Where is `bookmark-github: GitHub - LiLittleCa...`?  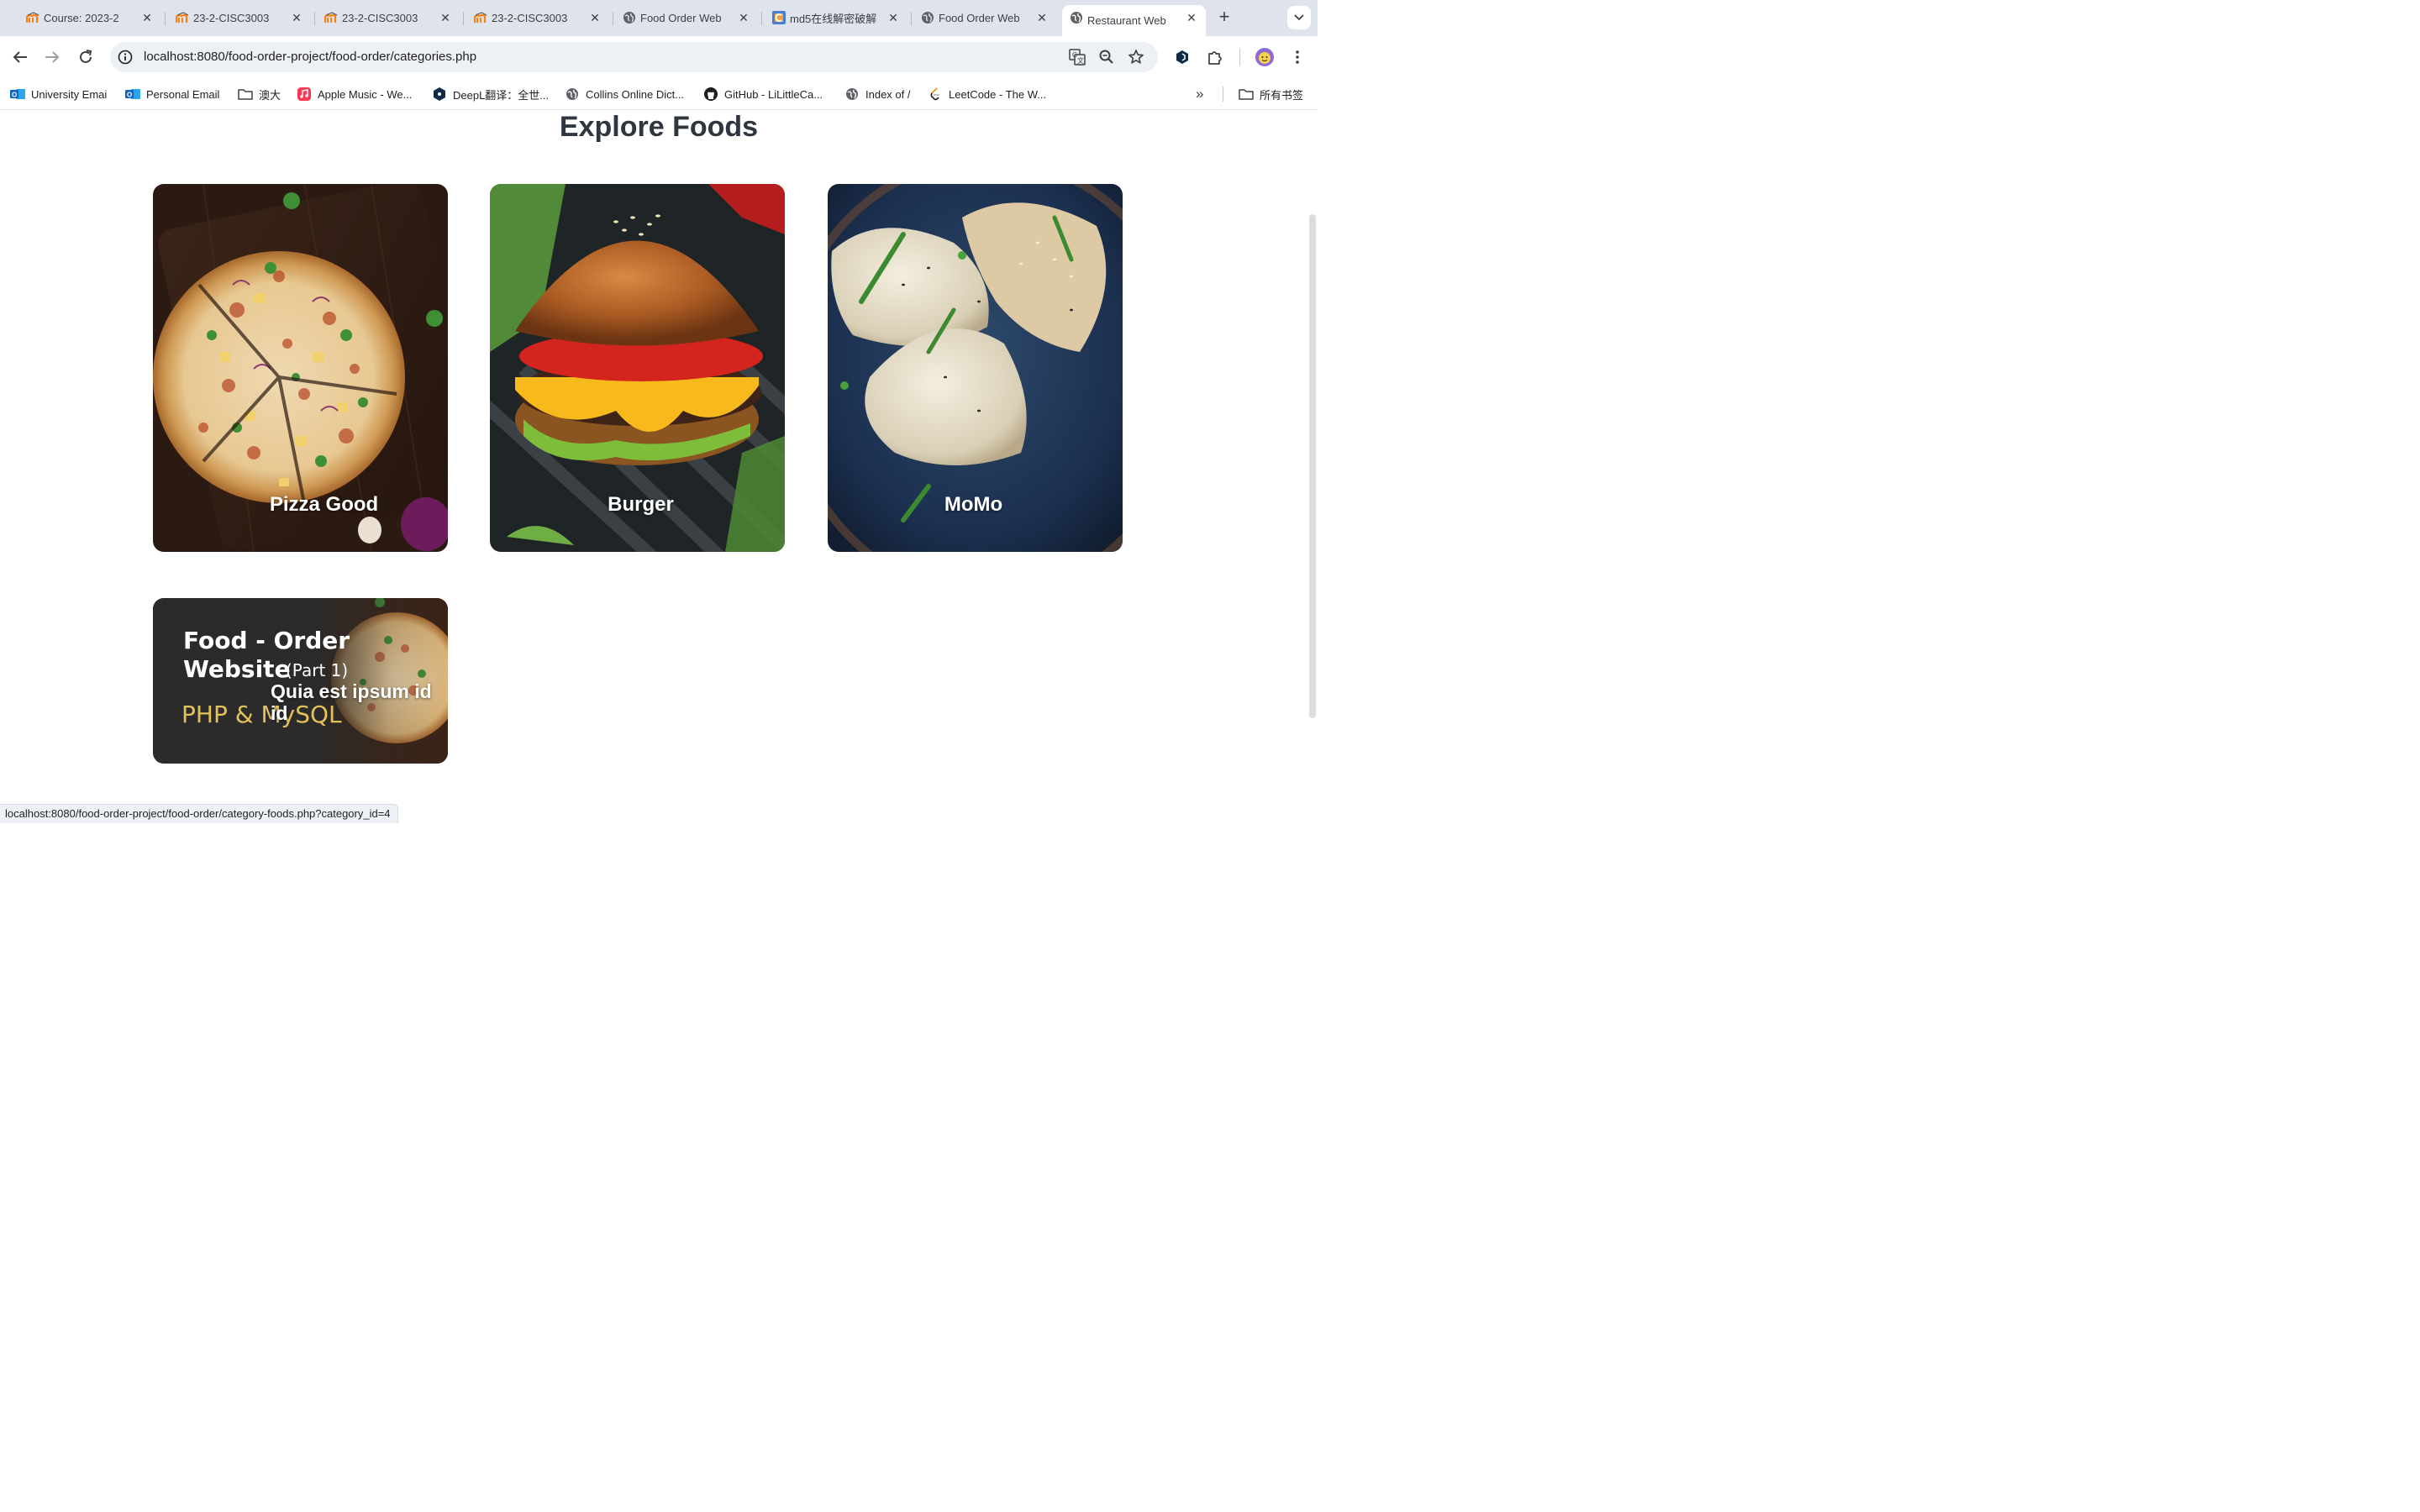
bookmark-github: GitHub - LiLittleCa... is located at coordinates (763, 94).